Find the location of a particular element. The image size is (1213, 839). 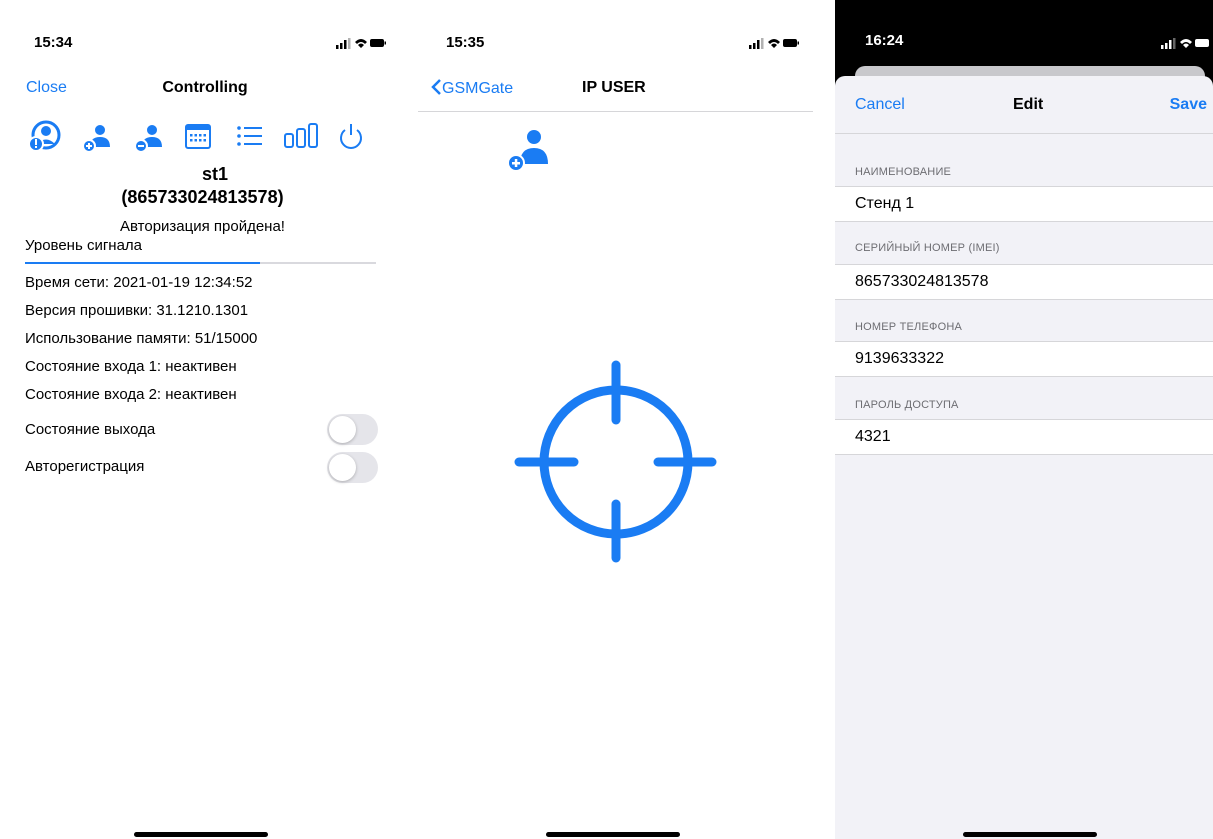

status-bar: 15:34 is located at coordinates (205, 31).